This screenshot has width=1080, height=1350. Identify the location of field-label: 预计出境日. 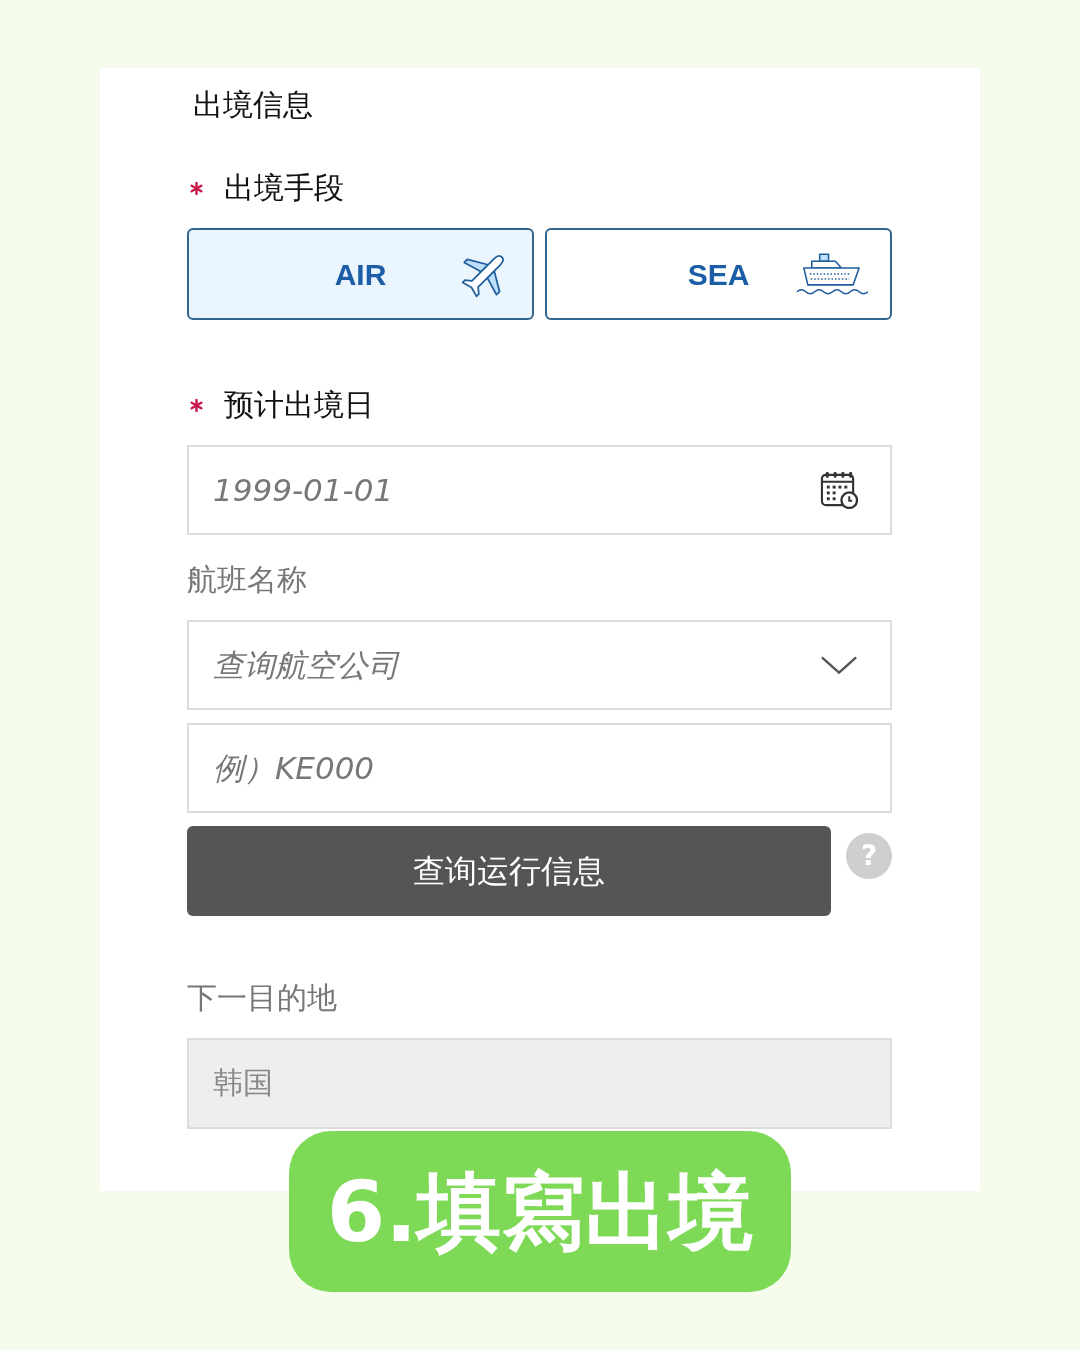
(299, 405).